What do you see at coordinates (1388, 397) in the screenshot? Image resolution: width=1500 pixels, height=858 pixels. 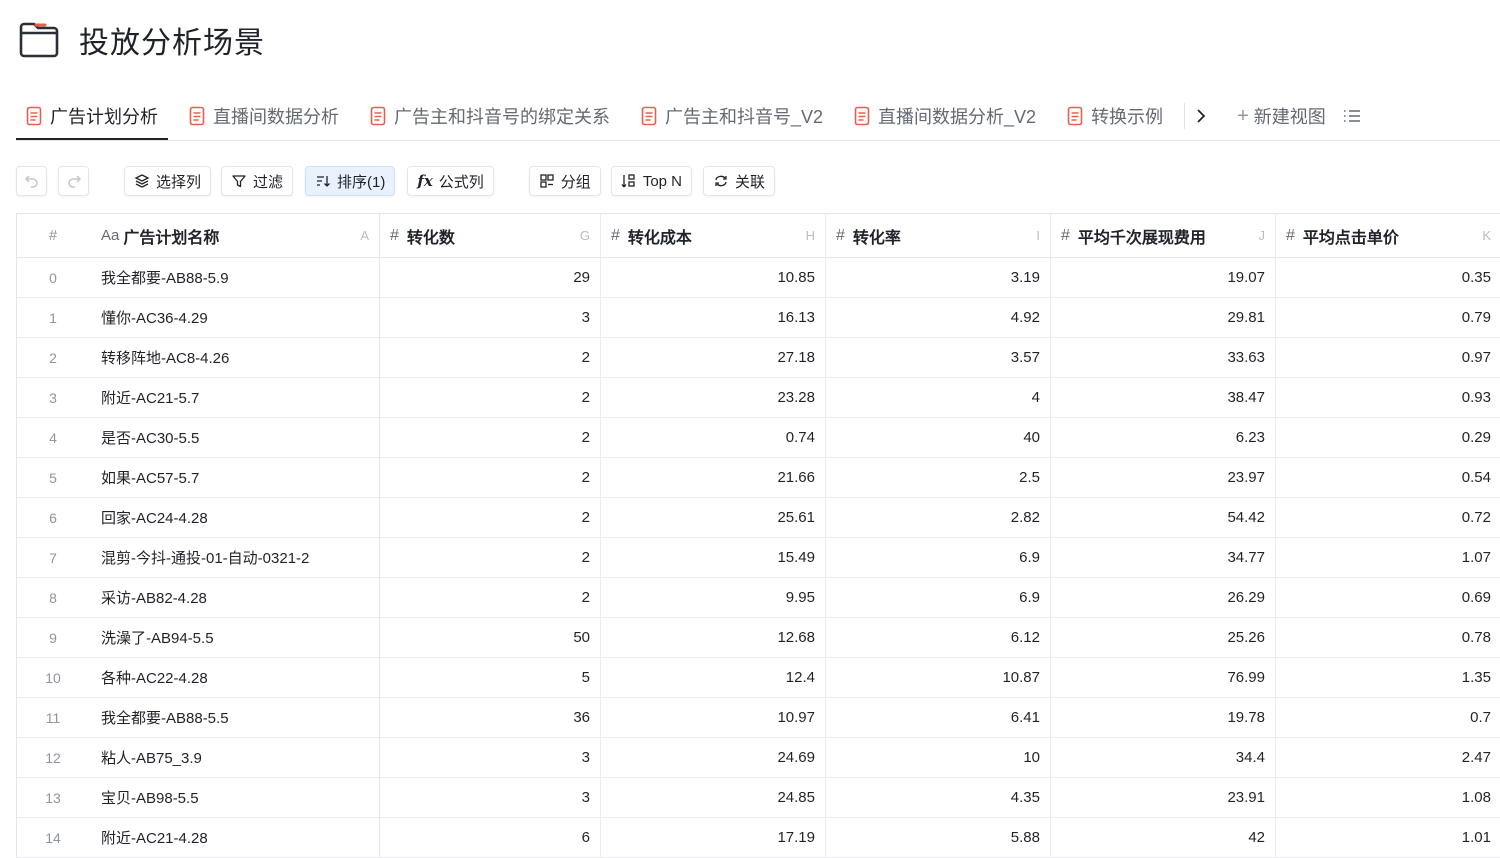 I see `cell-cpc: 0.93` at bounding box center [1388, 397].